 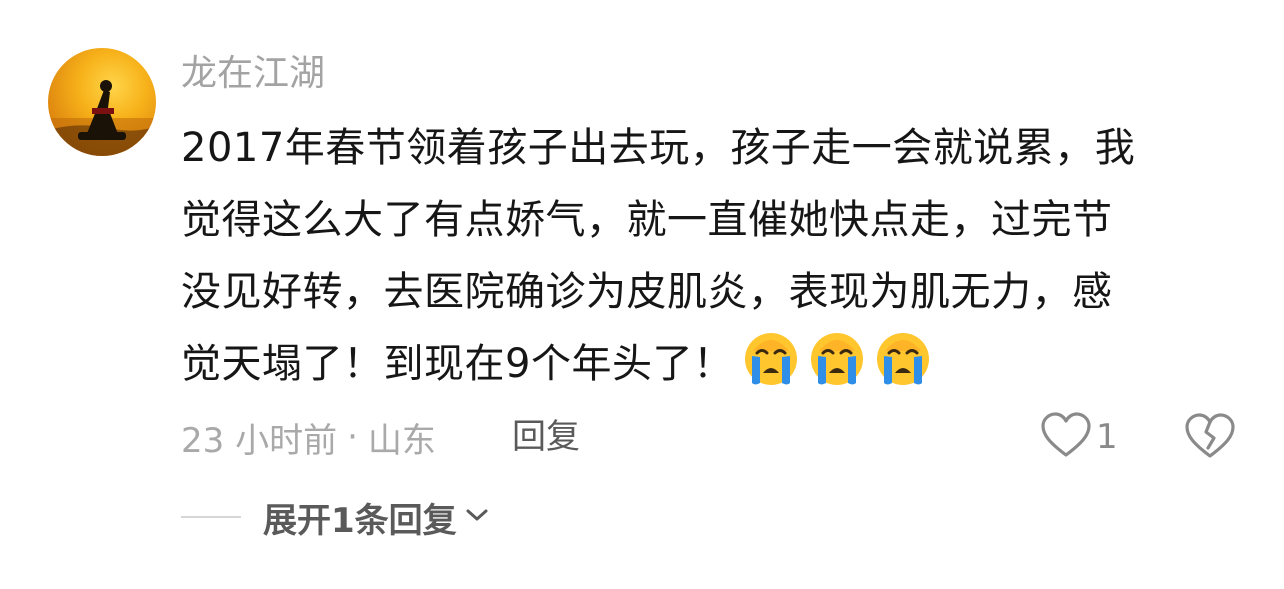 I want to click on expand-replies-button: 展开1条回复, so click(x=335, y=517).